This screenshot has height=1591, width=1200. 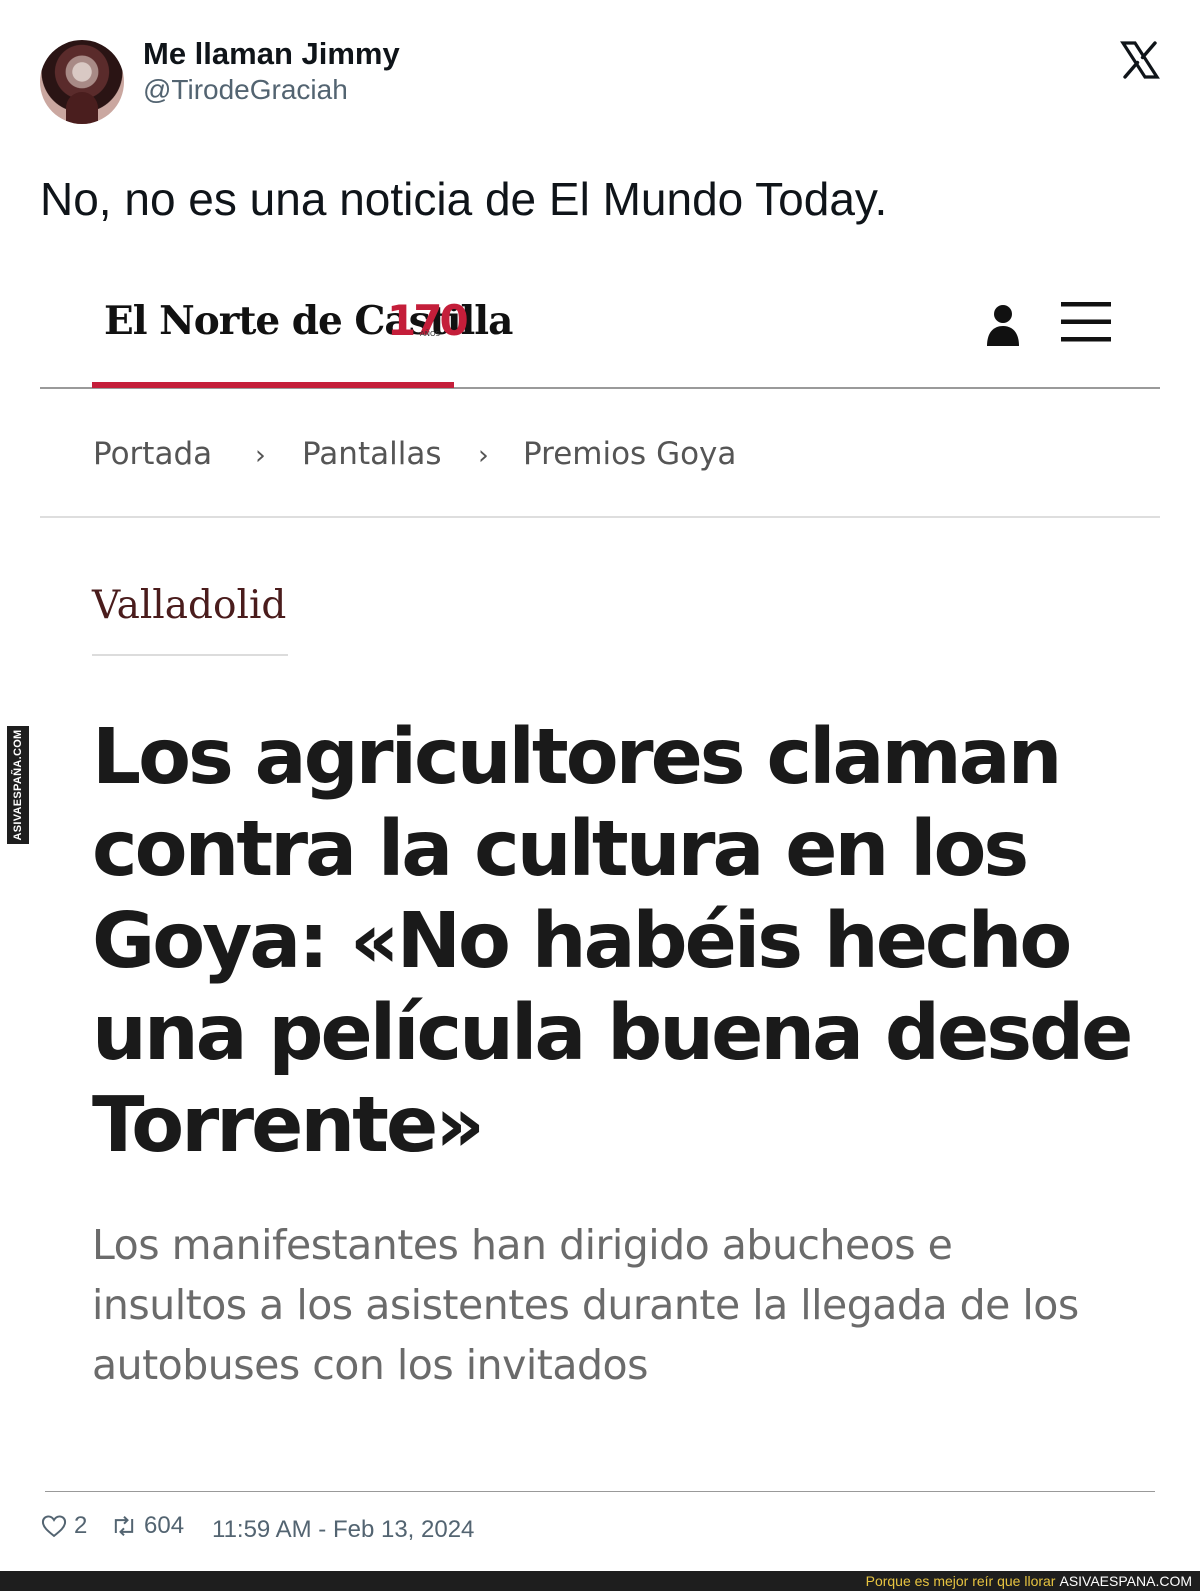 What do you see at coordinates (343, 1530) in the screenshot?
I see `tweet-timestamp: 11:59 AM - Feb 13, 2024` at bounding box center [343, 1530].